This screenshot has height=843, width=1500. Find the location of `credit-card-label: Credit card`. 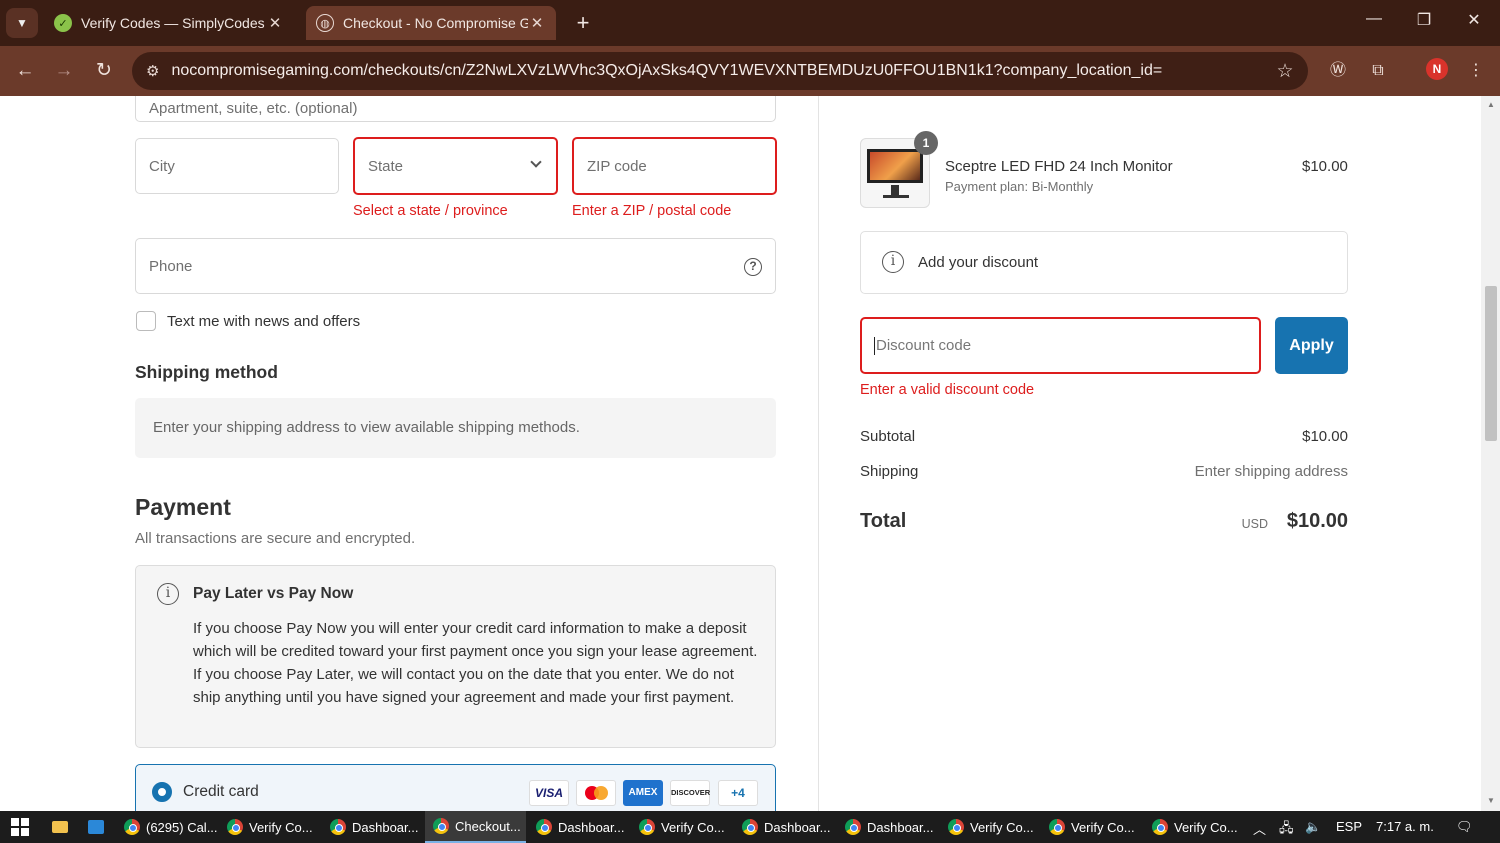

credit-card-label: Credit card is located at coordinates (221, 791).